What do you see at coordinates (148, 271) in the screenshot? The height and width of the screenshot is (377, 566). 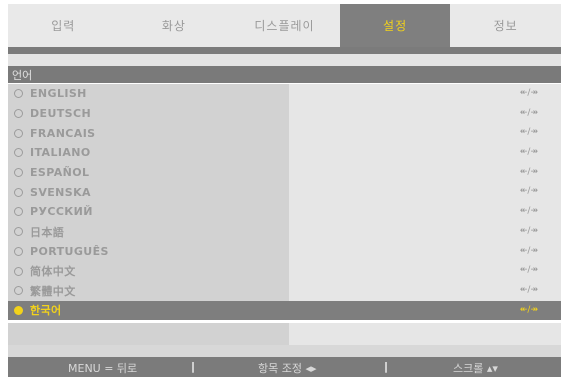 I see `language-option-left: 简体中文` at bounding box center [148, 271].